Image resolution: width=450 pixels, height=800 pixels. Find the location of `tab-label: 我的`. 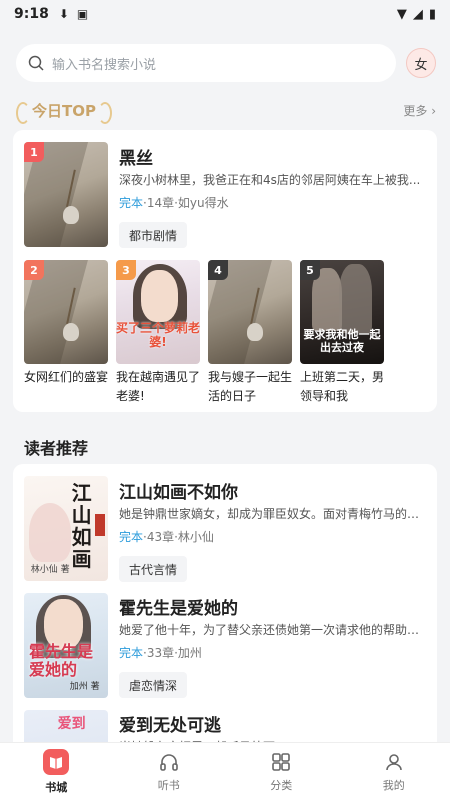

tab-label: 我的 is located at coordinates (393, 785).